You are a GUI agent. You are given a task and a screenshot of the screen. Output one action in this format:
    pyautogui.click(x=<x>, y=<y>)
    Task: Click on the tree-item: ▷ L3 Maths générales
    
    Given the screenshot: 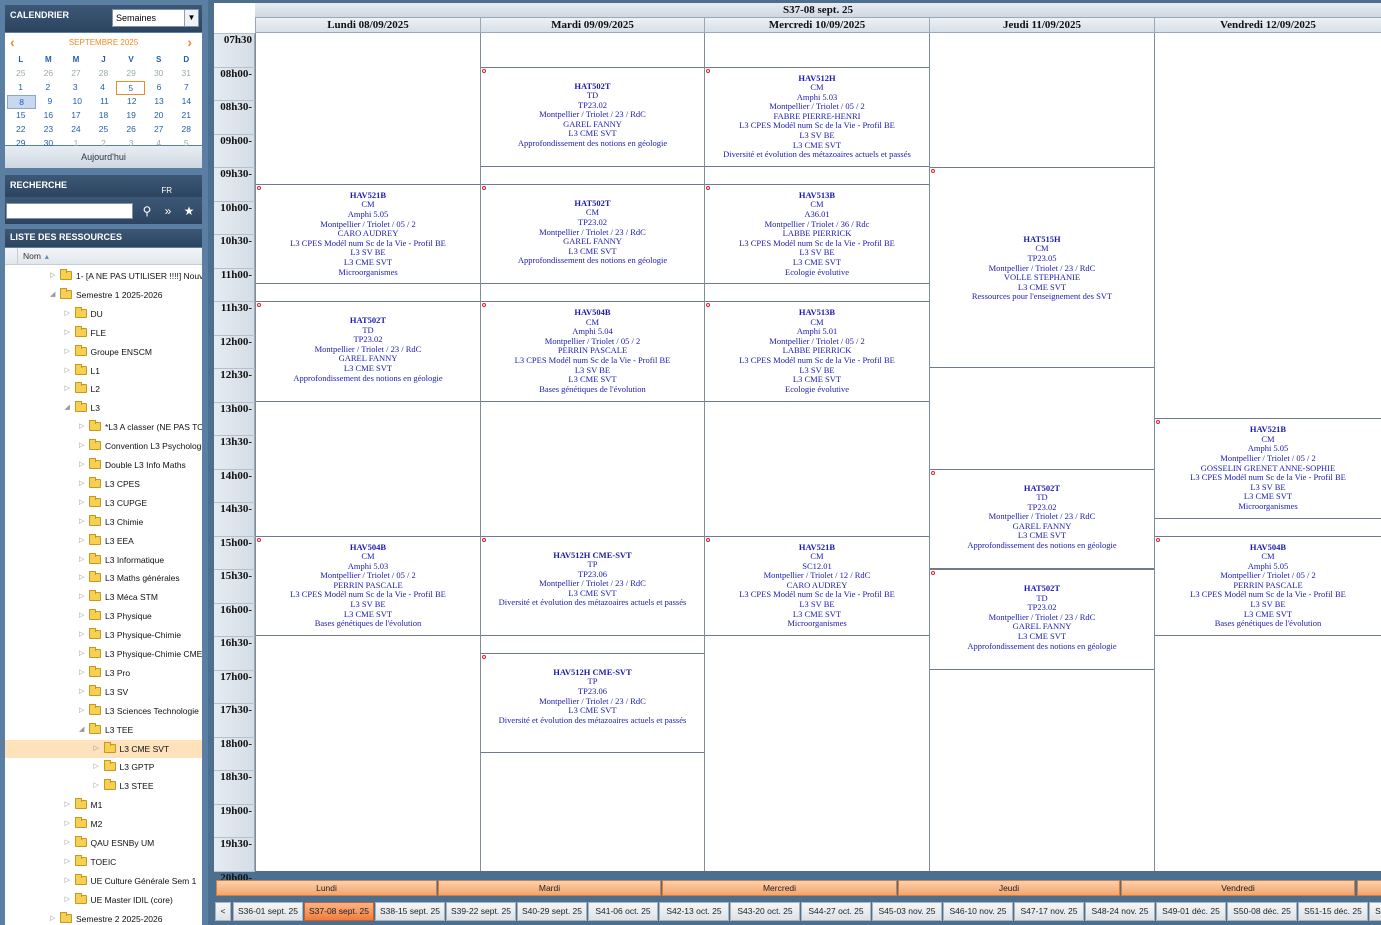 What is the action you would take?
    pyautogui.click(x=103, y=578)
    